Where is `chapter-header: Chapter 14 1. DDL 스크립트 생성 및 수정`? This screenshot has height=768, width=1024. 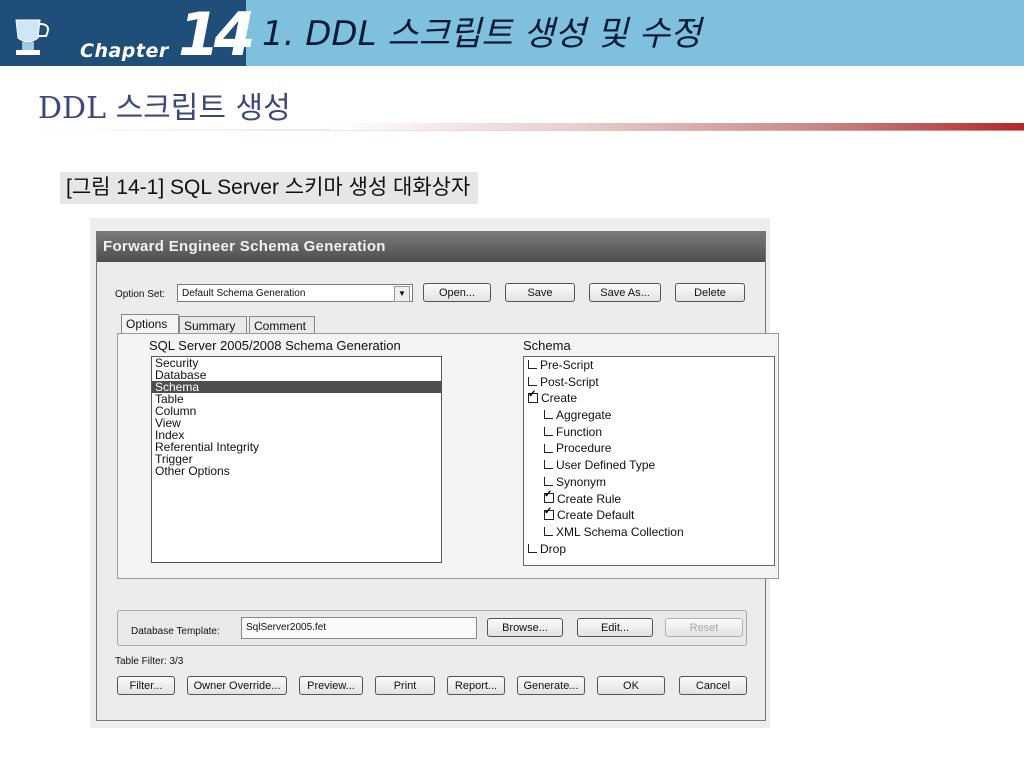
chapter-header: Chapter 14 1. DDL 스크립트 생성 및 수정 is located at coordinates (512, 33).